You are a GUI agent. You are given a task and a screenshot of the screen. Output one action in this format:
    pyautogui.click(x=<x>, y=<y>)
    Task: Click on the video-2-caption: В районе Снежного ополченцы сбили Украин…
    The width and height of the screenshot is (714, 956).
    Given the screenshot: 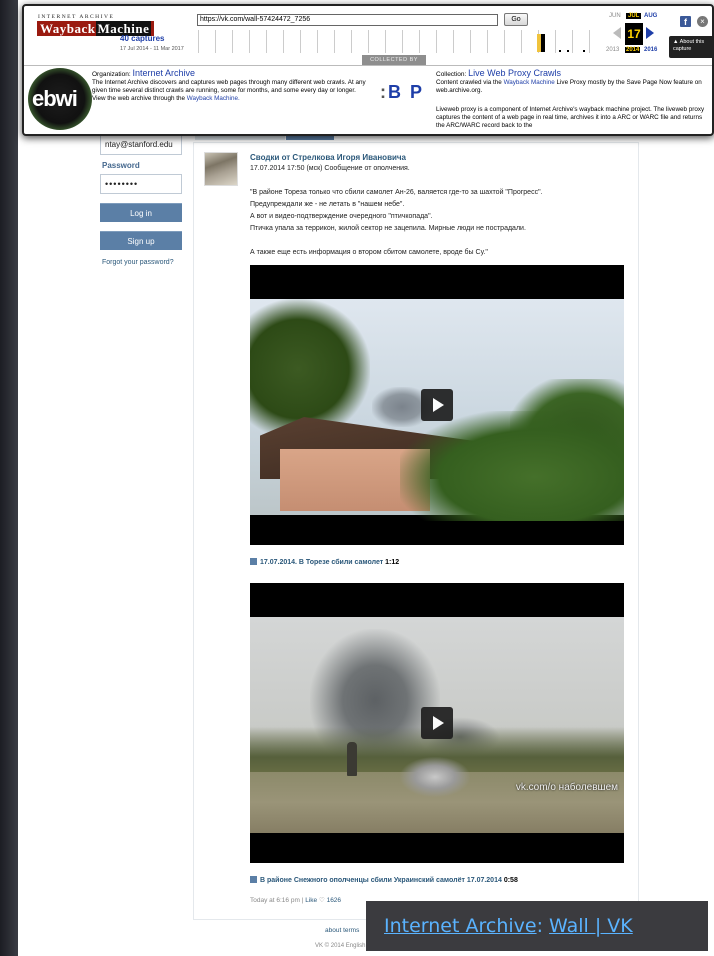 What is the action you would take?
    pyautogui.click(x=384, y=880)
    